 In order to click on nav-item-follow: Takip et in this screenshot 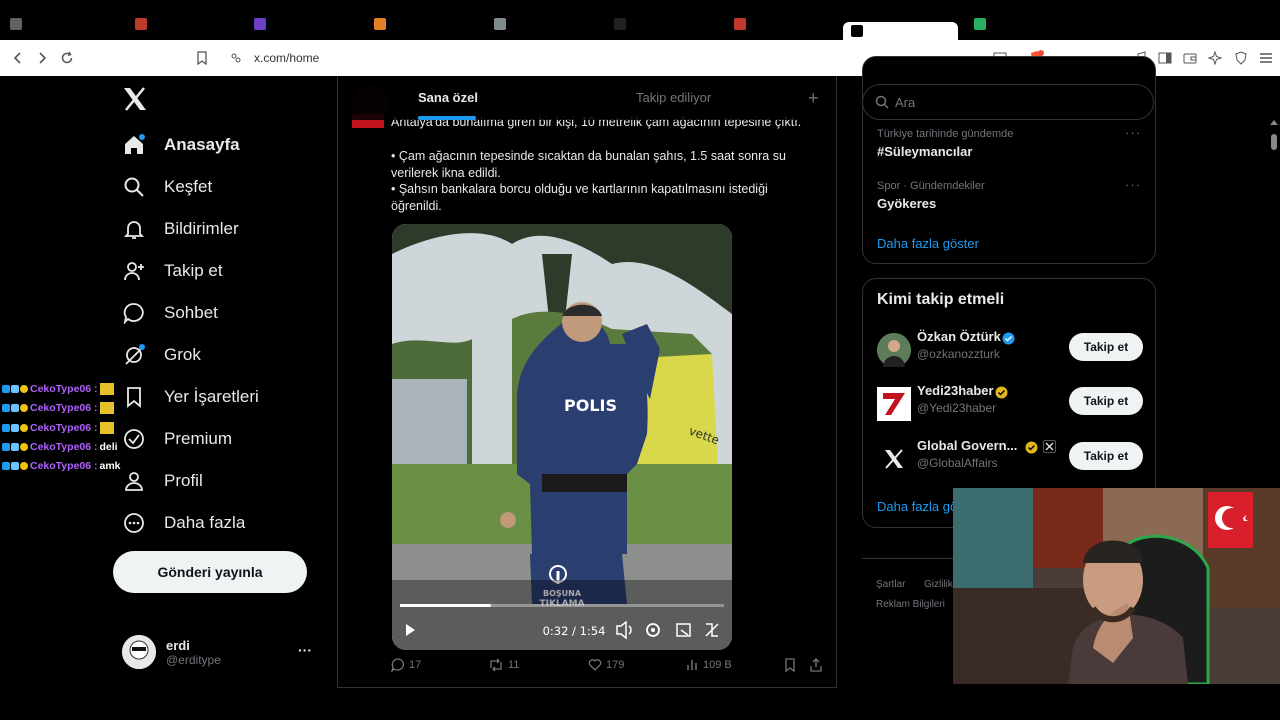, I will do `click(172, 271)`.